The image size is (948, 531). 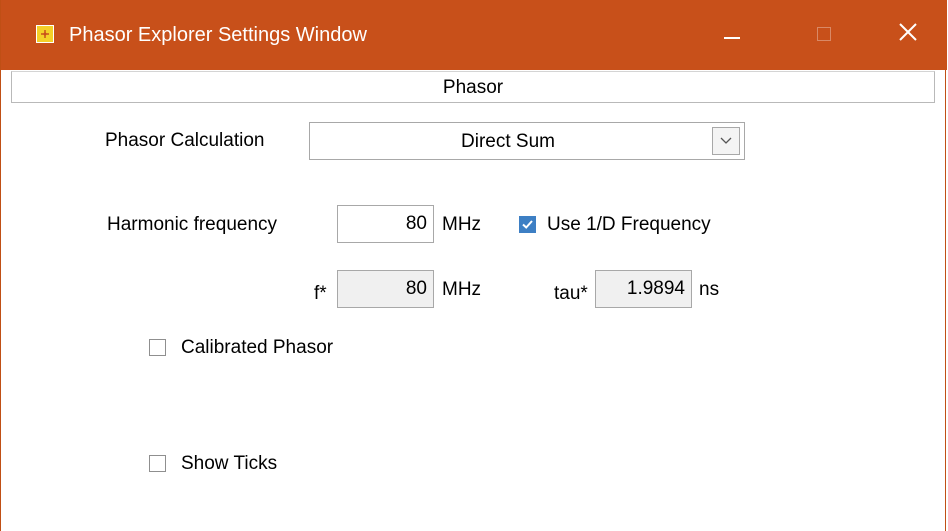 I want to click on phasor-calculation-value: Direct Sum, so click(x=508, y=141).